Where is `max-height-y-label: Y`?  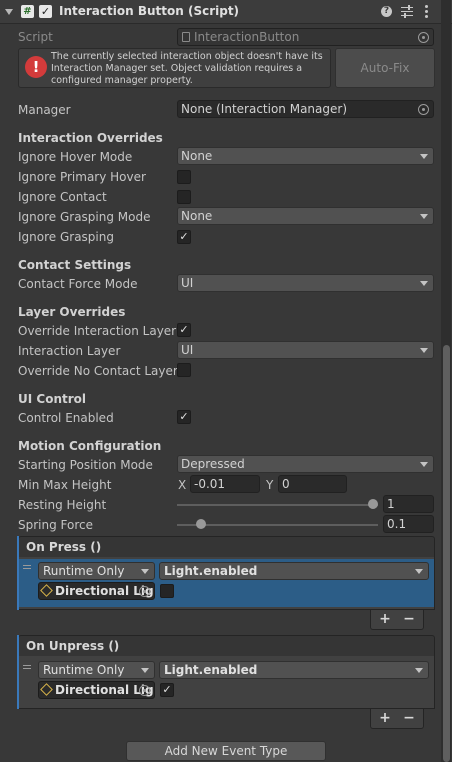 max-height-y-label: Y is located at coordinates (270, 485).